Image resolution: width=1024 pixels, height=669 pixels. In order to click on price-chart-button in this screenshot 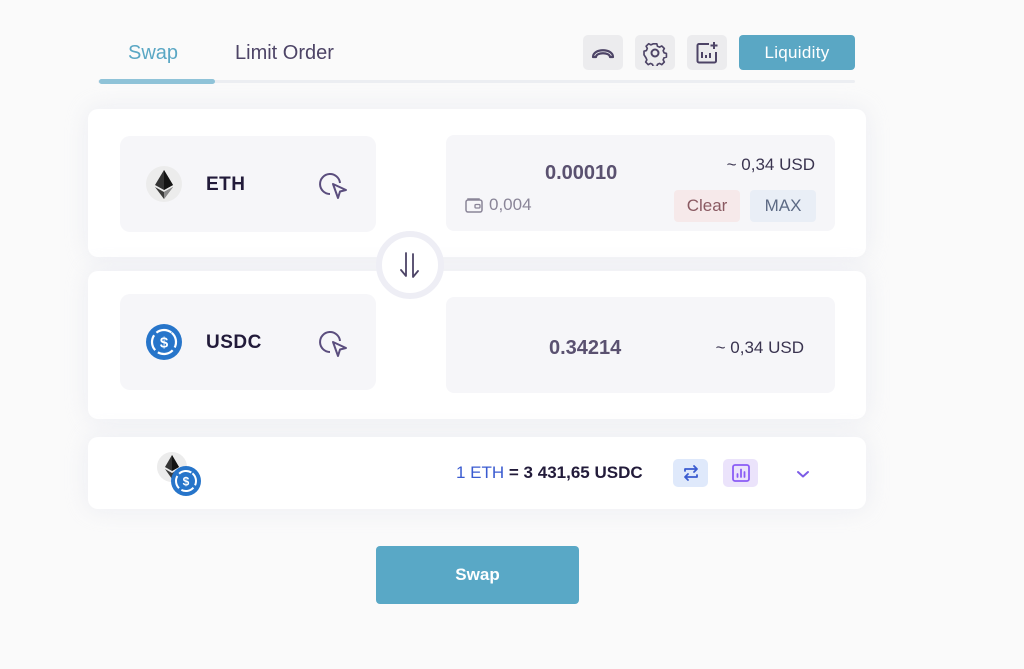, I will do `click(740, 473)`.